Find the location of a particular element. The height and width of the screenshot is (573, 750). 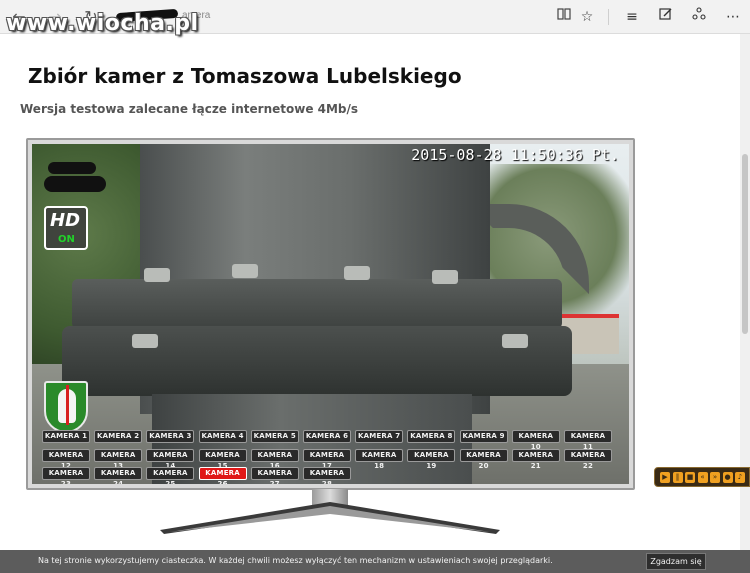

stop-icon: ■ is located at coordinates (690, 477).